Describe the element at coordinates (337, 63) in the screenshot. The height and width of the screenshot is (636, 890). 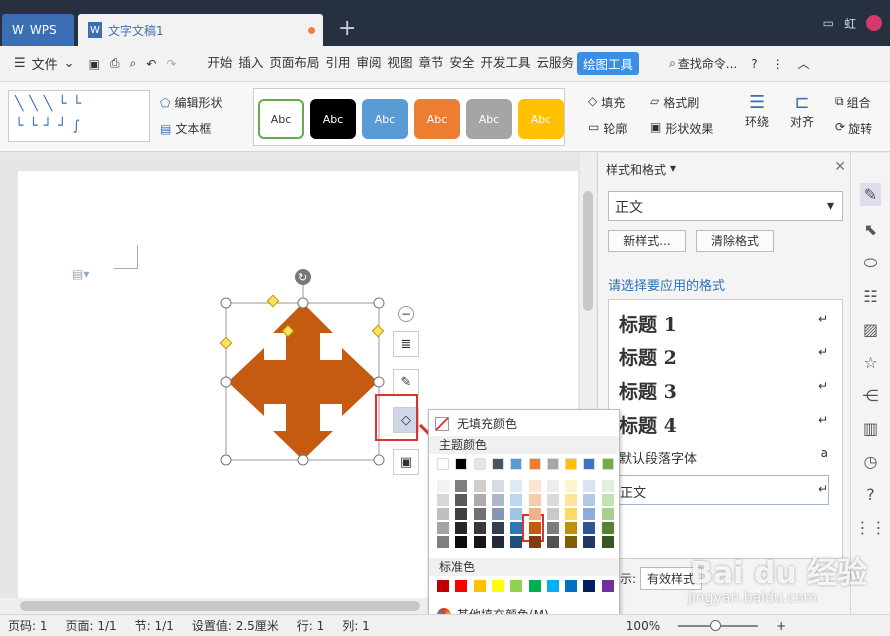
I see `tab-references: 引用` at that location.